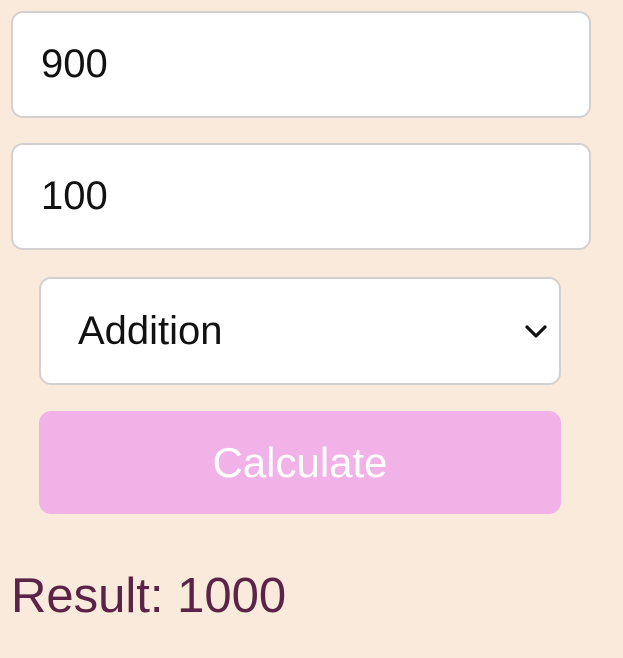 The image size is (623, 658). Describe the element at coordinates (74, 64) in the screenshot. I see `first-number-value: 900` at that location.